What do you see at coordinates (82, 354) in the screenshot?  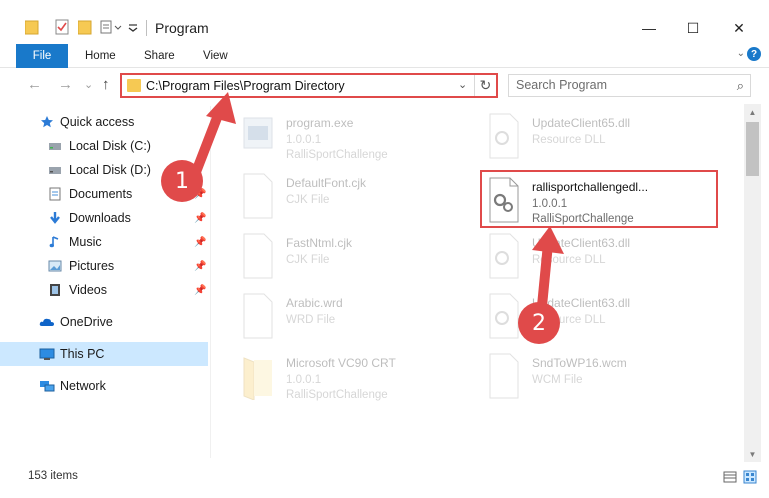 I see `sidebar-item-label: This PC` at bounding box center [82, 354].